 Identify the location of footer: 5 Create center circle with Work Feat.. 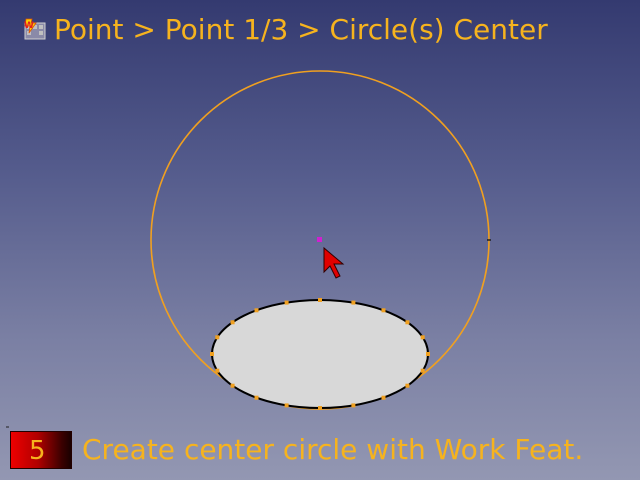
(296, 450).